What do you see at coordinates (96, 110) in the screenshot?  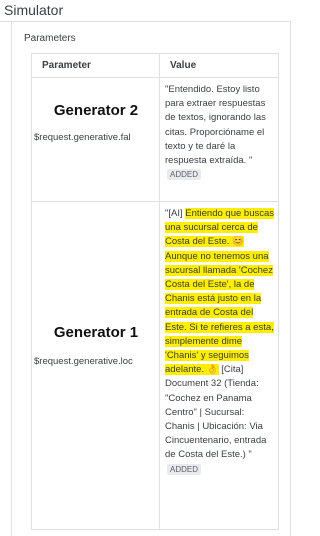 I see `parameter-name: Generator 2` at bounding box center [96, 110].